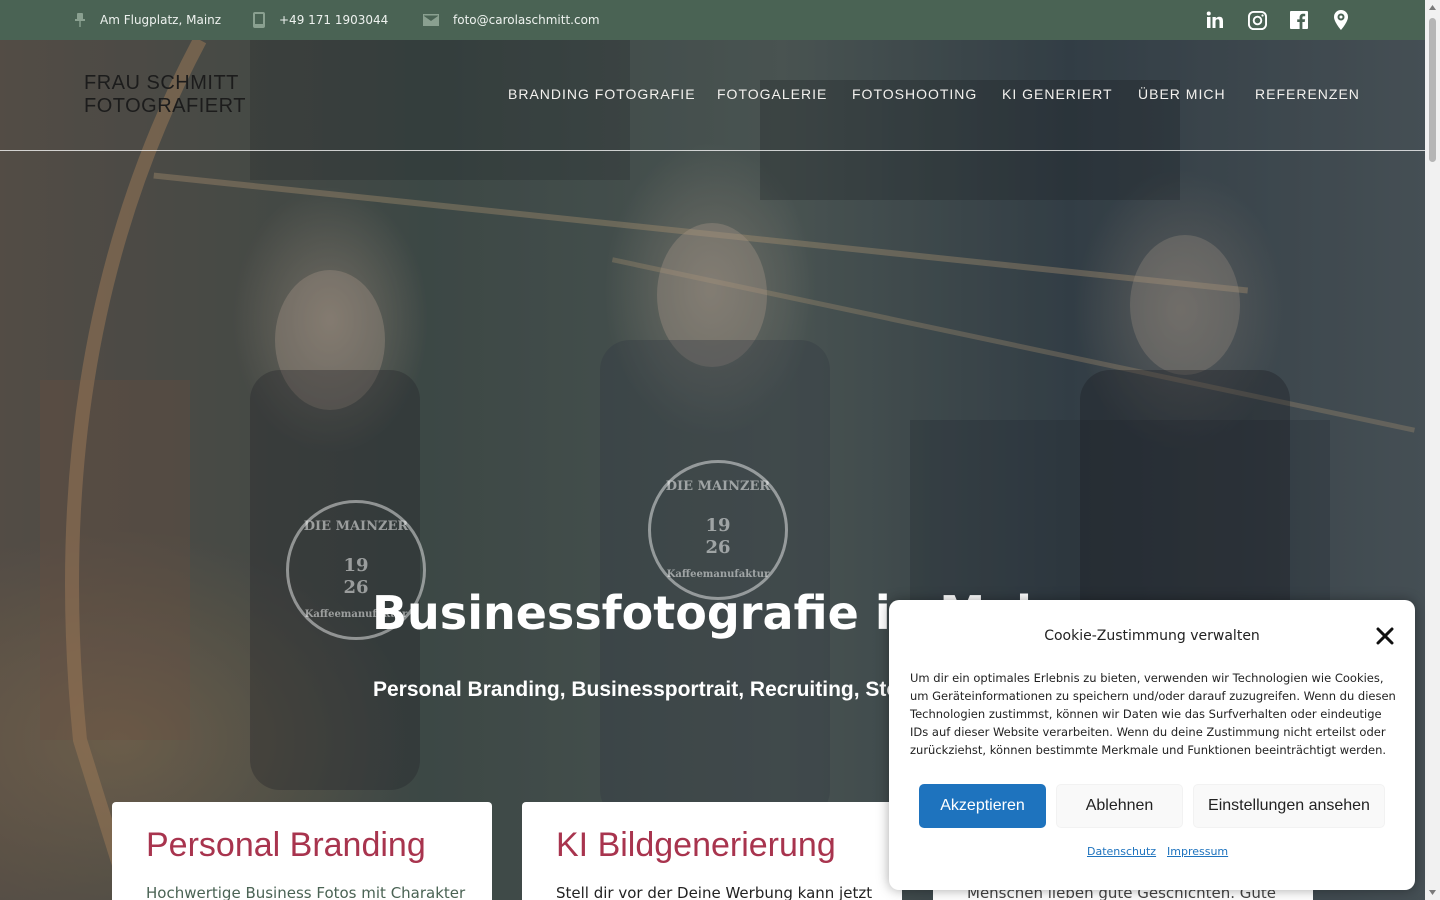  I want to click on nav-ueber-mich: ÜBER MICH, so click(1182, 96).